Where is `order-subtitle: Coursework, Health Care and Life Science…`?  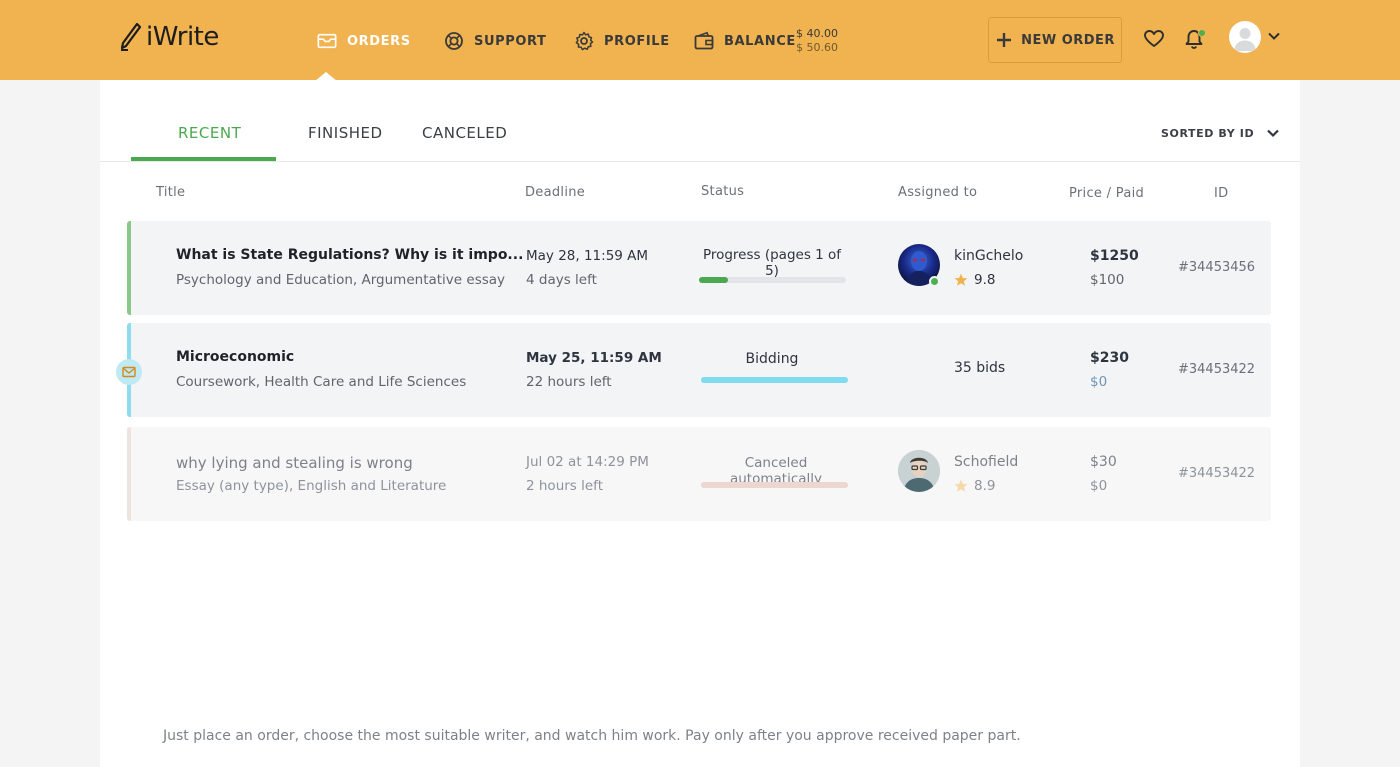
order-subtitle: Coursework, Health Care and Life Science… is located at coordinates (321, 382).